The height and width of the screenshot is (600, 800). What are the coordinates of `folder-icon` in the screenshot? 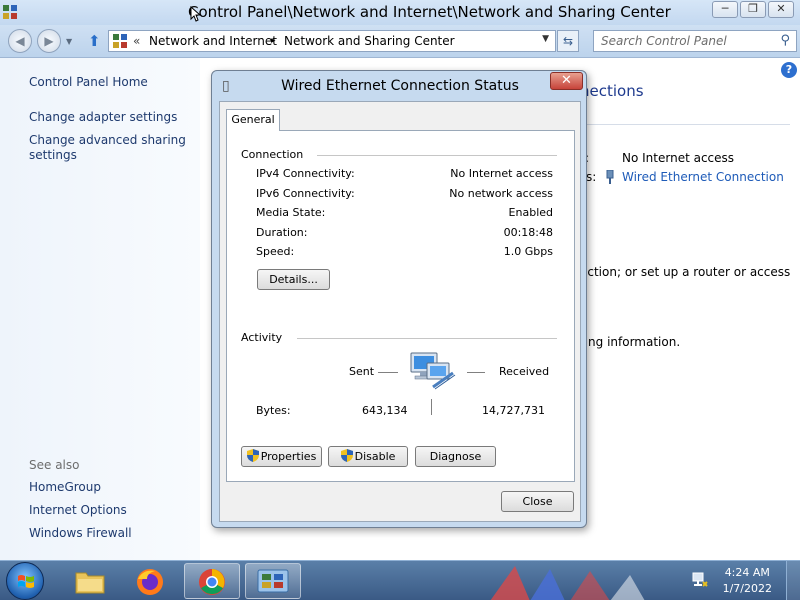 It's located at (90, 583).